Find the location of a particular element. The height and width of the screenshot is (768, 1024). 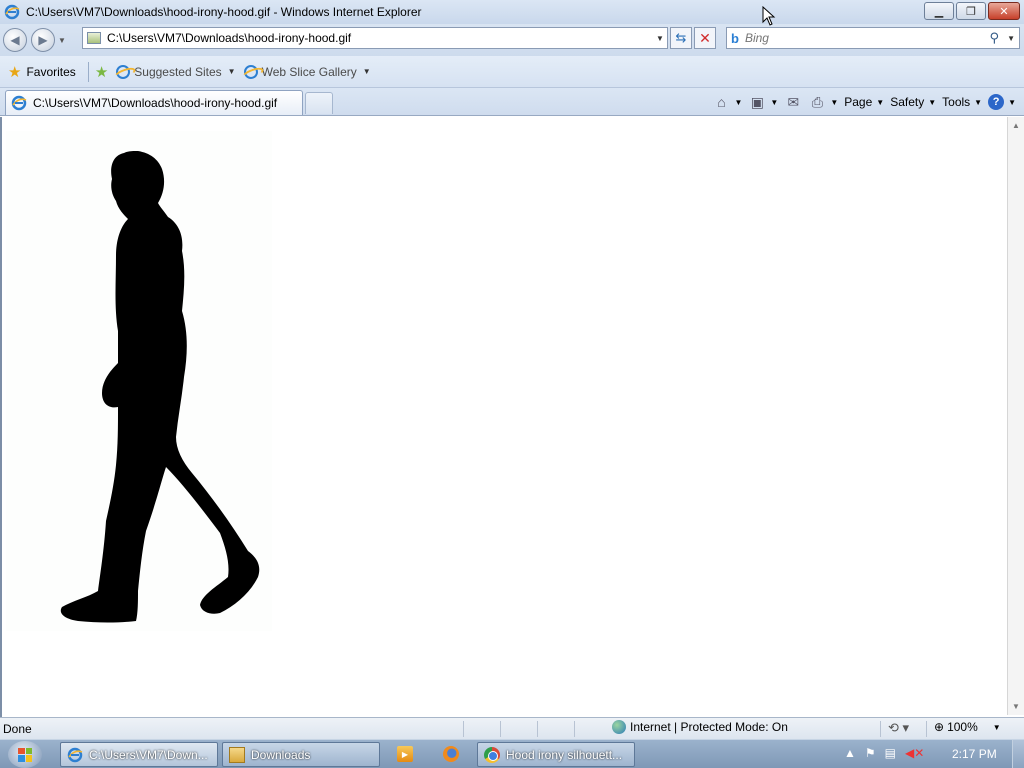

suggested-sites-item: Suggested Sites ▼ is located at coordinates (176, 71).